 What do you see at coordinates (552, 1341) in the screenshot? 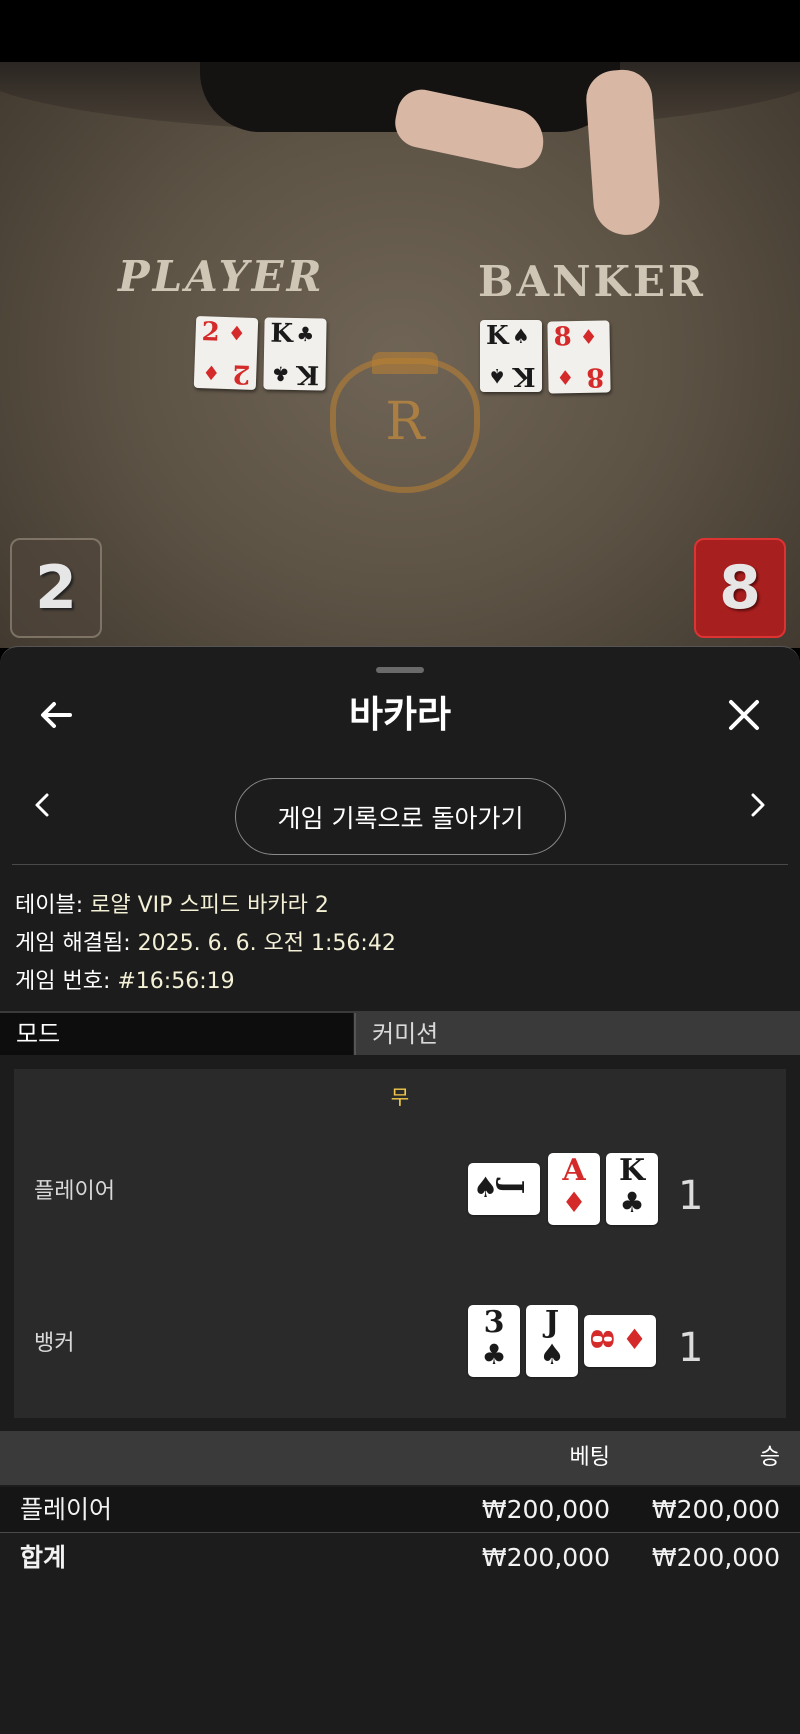
I see `banker-card-2: J ♠` at bounding box center [552, 1341].